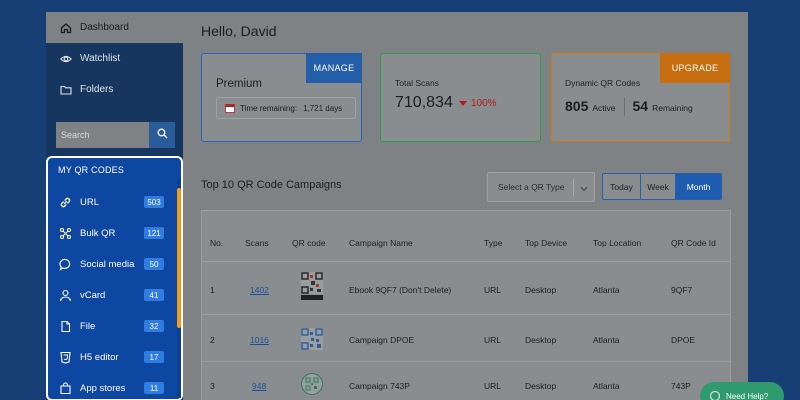 Image resolution: width=800 pixels, height=400 pixels. Describe the element at coordinates (65, 326) in the screenshot. I see `file-icon` at that location.